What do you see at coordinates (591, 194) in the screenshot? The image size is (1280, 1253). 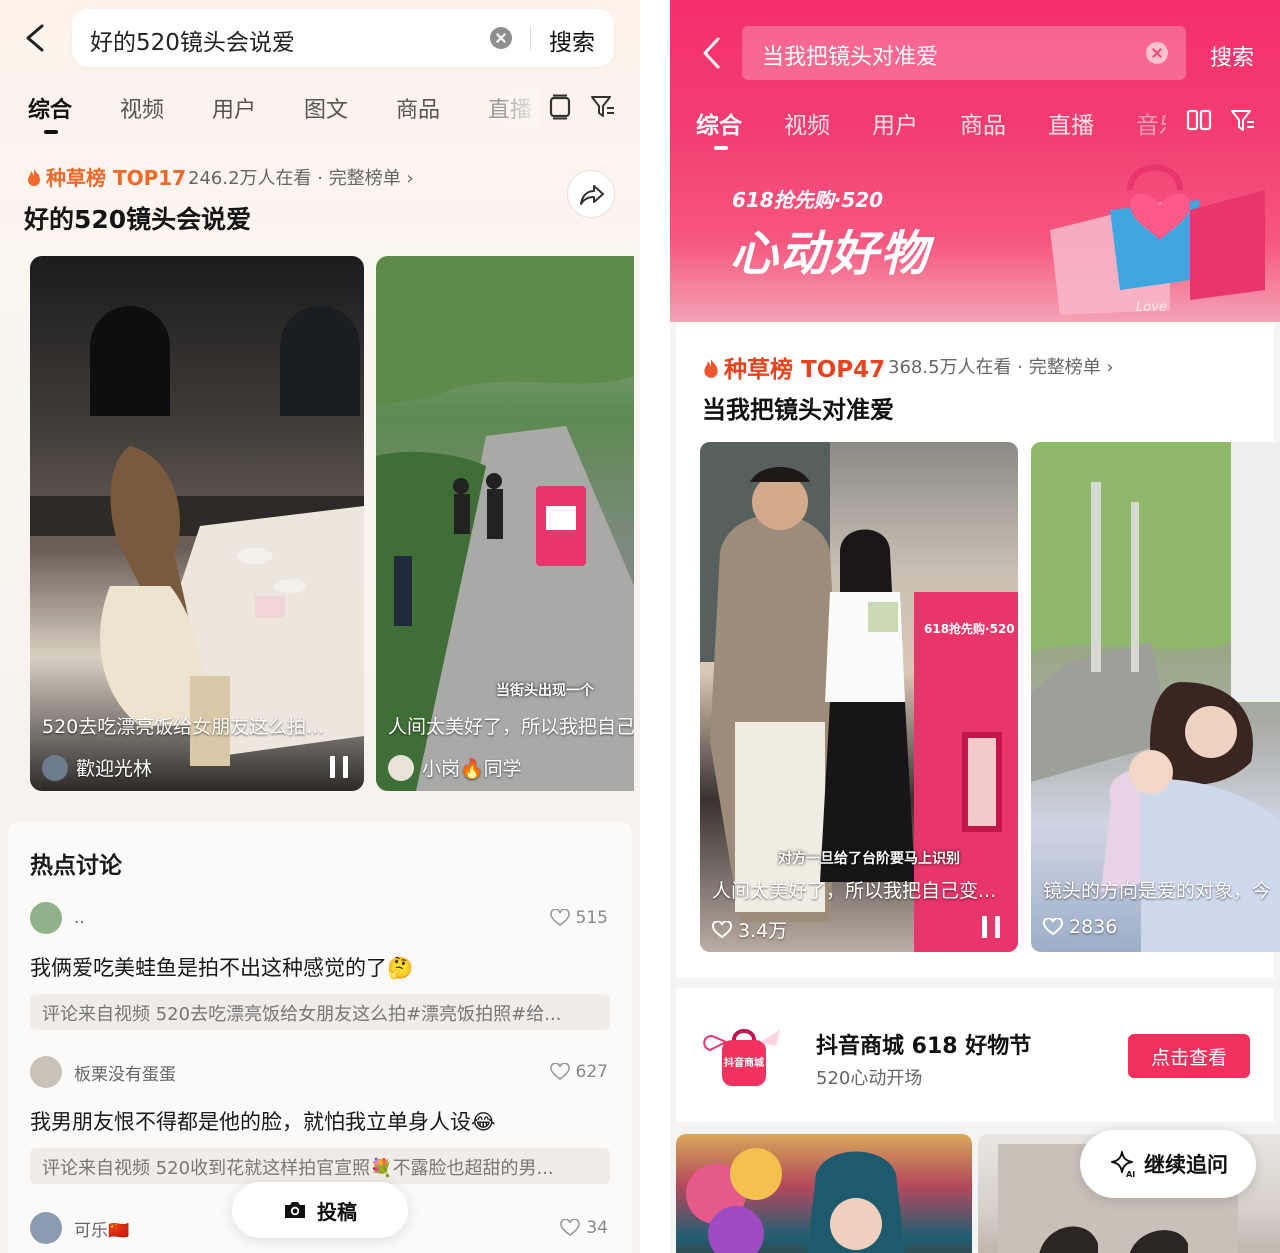 I see `share-button` at bounding box center [591, 194].